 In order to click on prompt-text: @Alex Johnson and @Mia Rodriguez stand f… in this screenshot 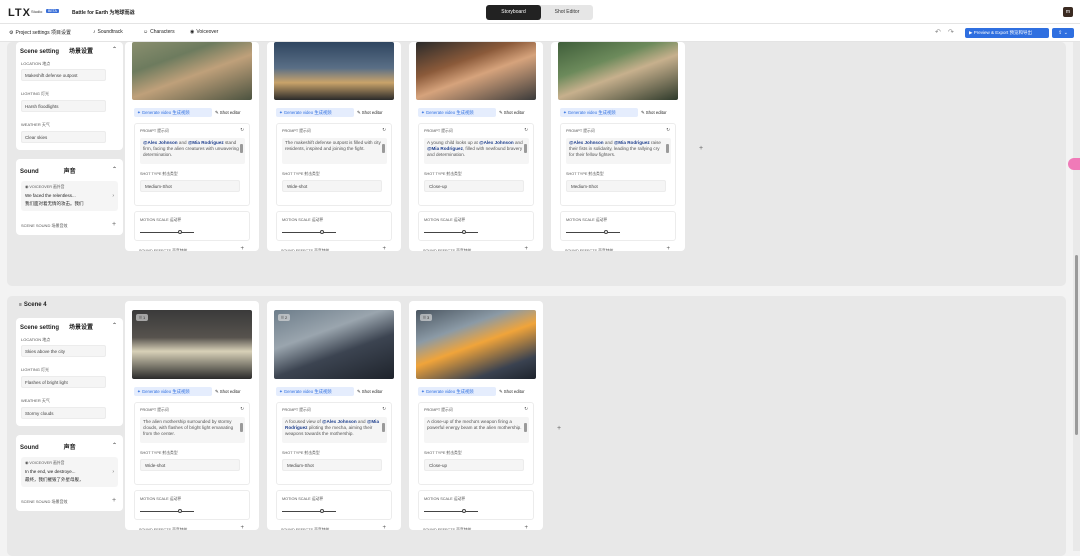, I will do `click(192, 151)`.